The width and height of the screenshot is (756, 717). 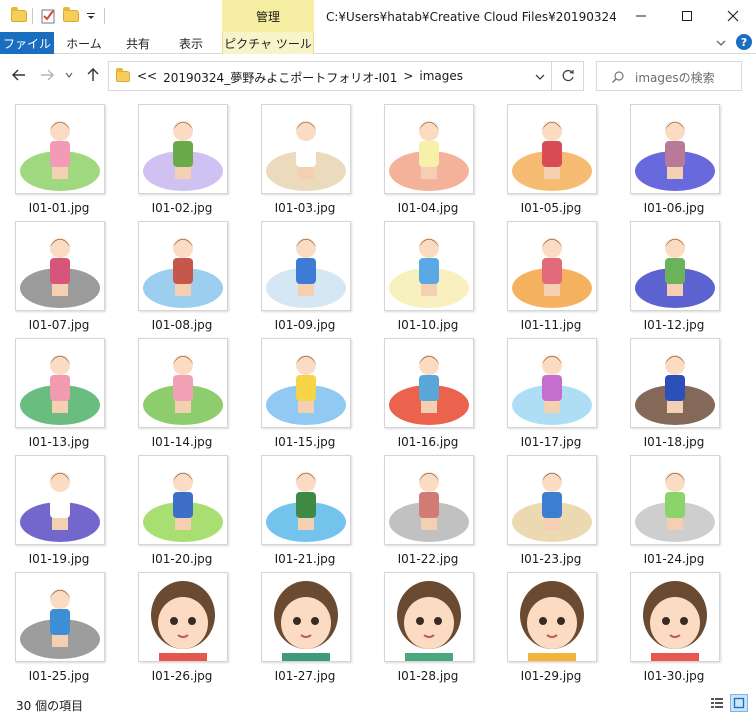 I want to click on file-item: I01-05.jpg, so click(x=551, y=155).